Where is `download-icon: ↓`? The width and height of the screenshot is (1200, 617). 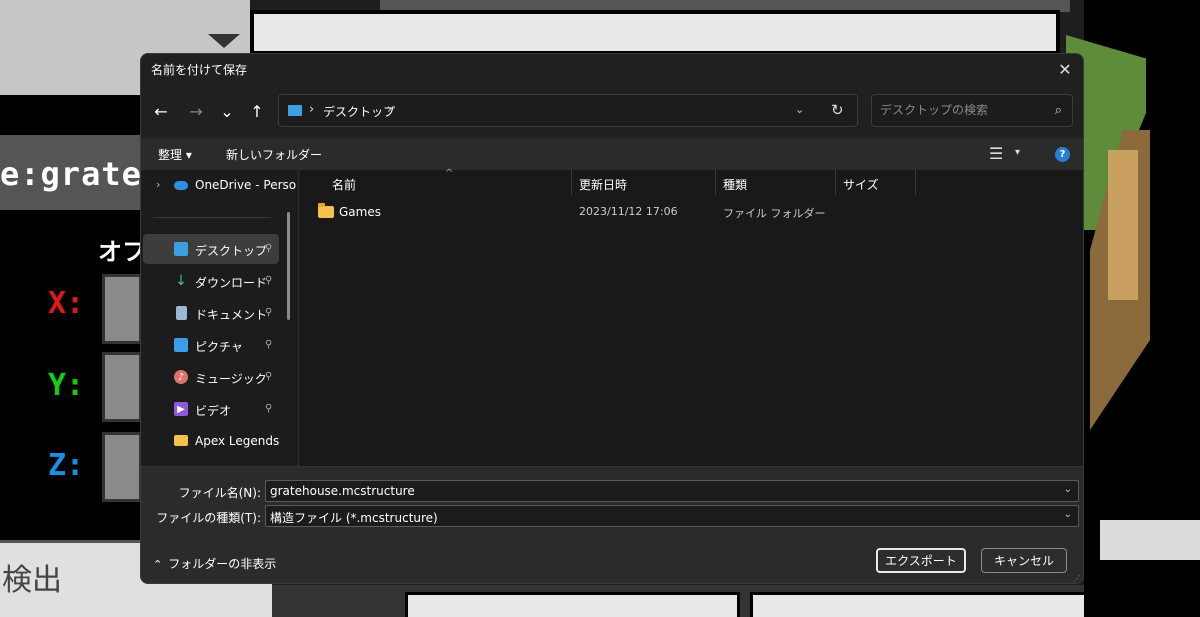 download-icon: ↓ is located at coordinates (181, 281).